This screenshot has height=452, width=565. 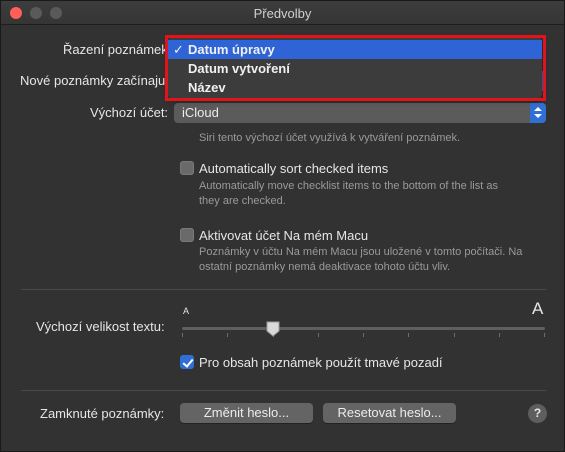 I want to click on text-size-slider, so click(x=363, y=328).